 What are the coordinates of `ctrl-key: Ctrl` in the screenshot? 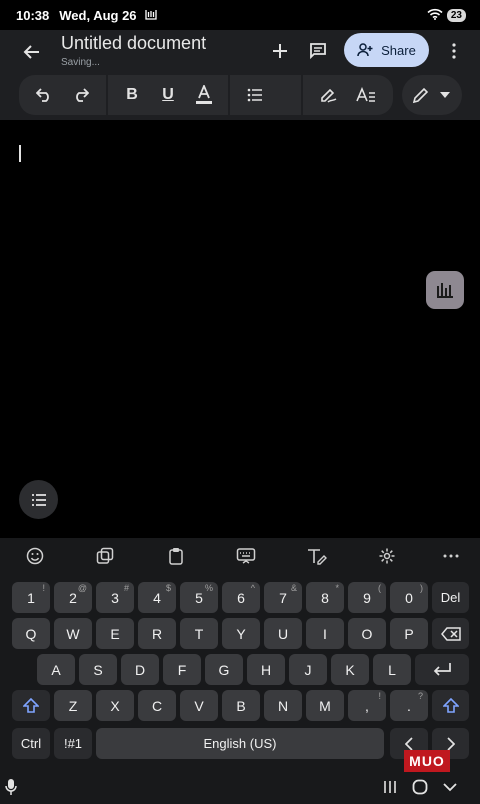 It's located at (31, 743).